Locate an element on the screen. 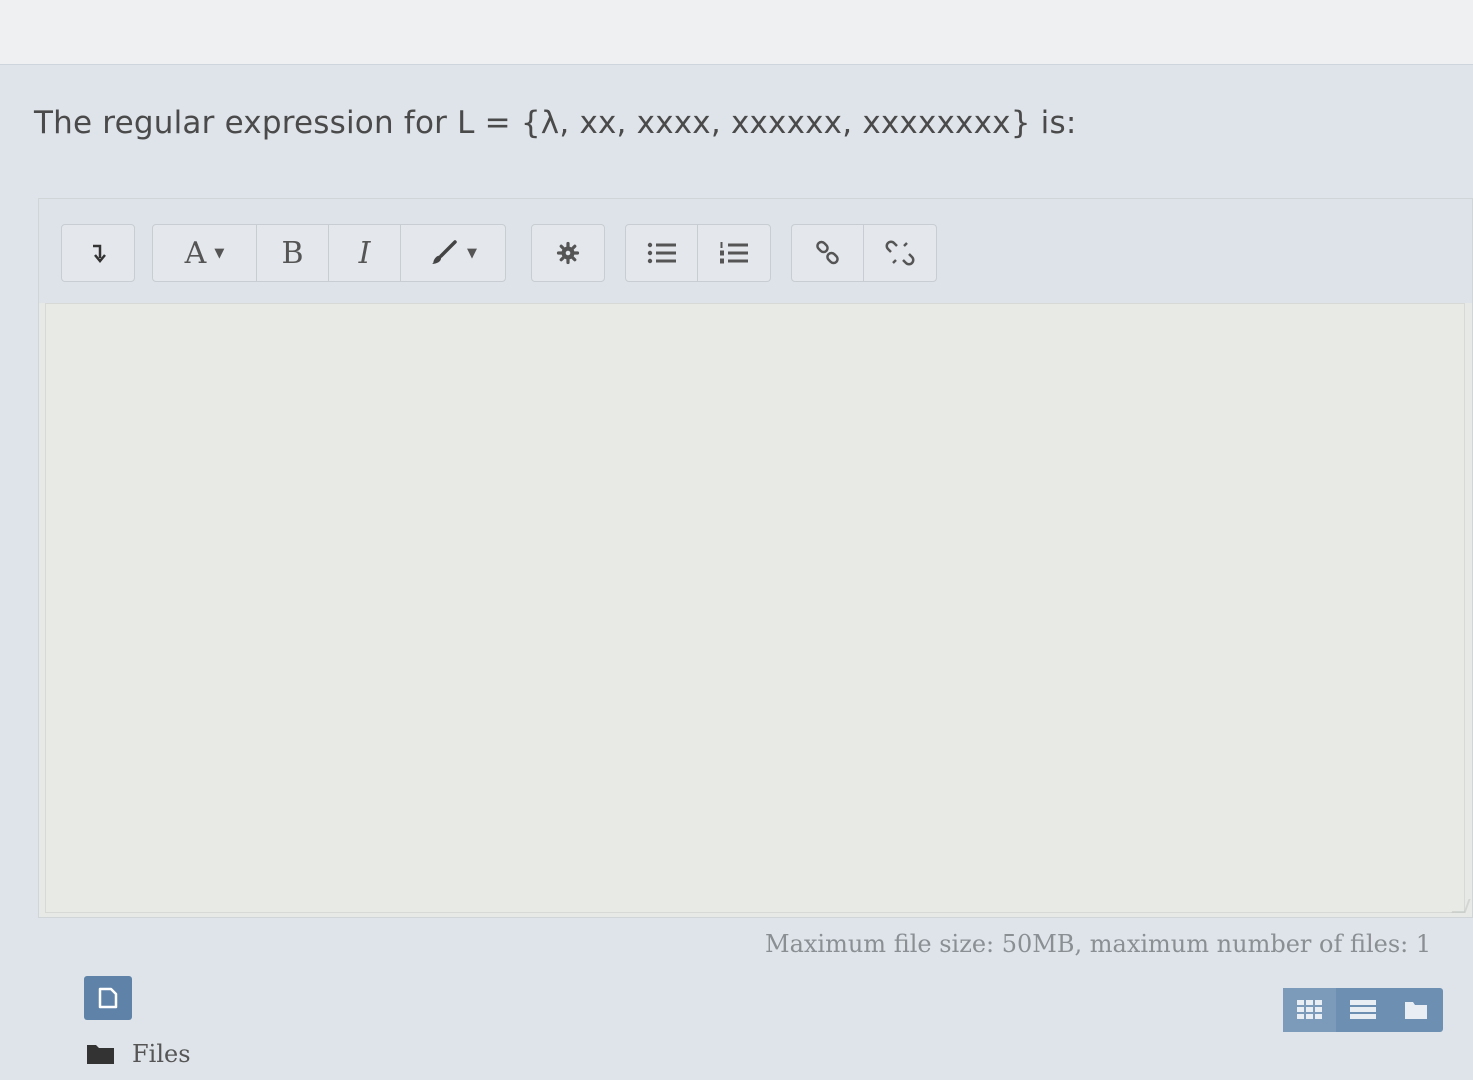 Image resolution: width=1473 pixels, height=1080 pixels. files-label: Files is located at coordinates (161, 1054).